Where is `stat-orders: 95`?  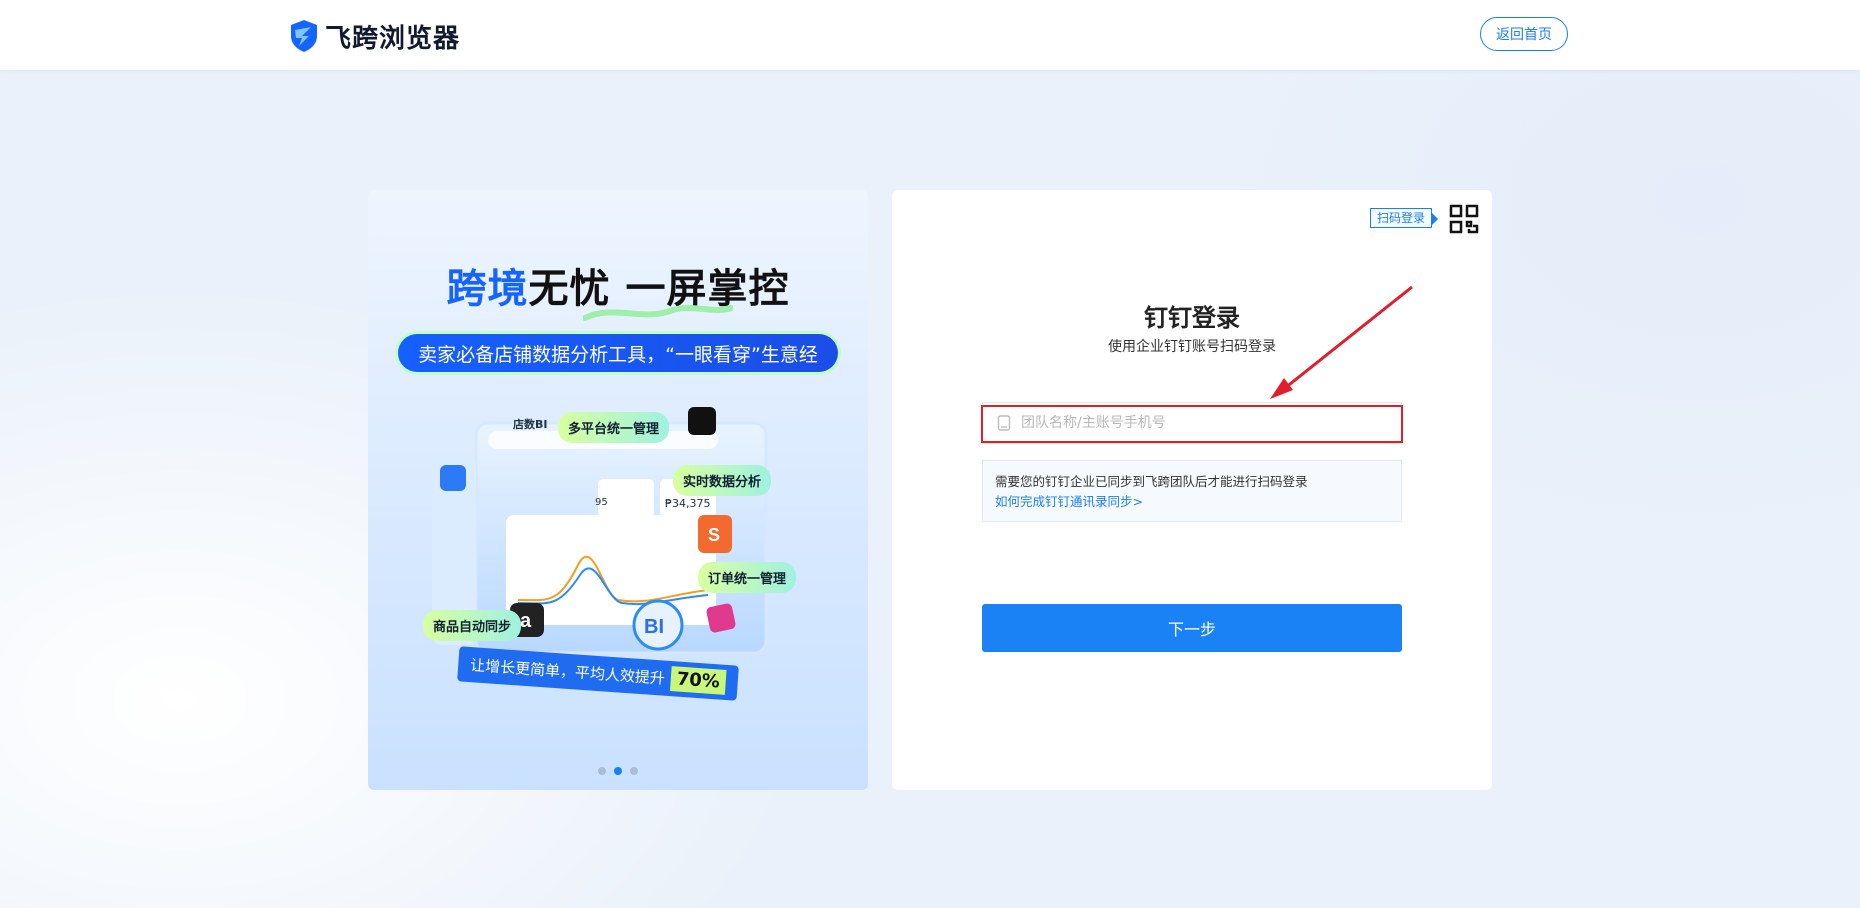 stat-orders: 95 is located at coordinates (601, 502).